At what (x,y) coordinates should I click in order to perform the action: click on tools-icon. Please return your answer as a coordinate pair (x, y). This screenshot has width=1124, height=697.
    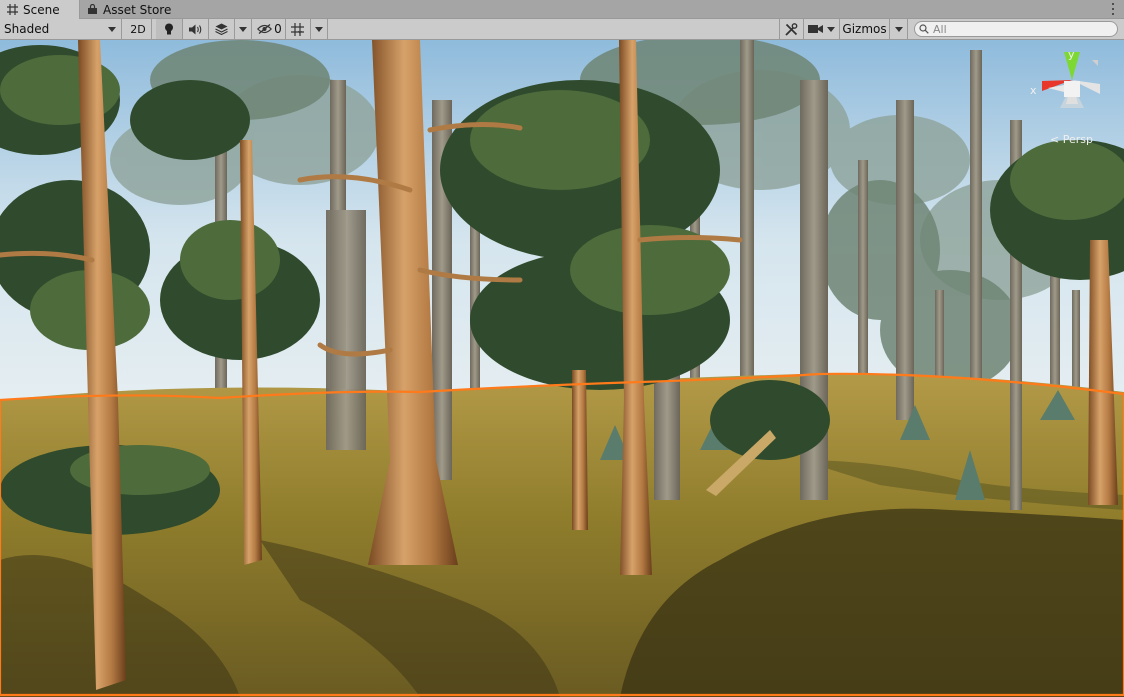
    Looking at the image, I should click on (791, 29).